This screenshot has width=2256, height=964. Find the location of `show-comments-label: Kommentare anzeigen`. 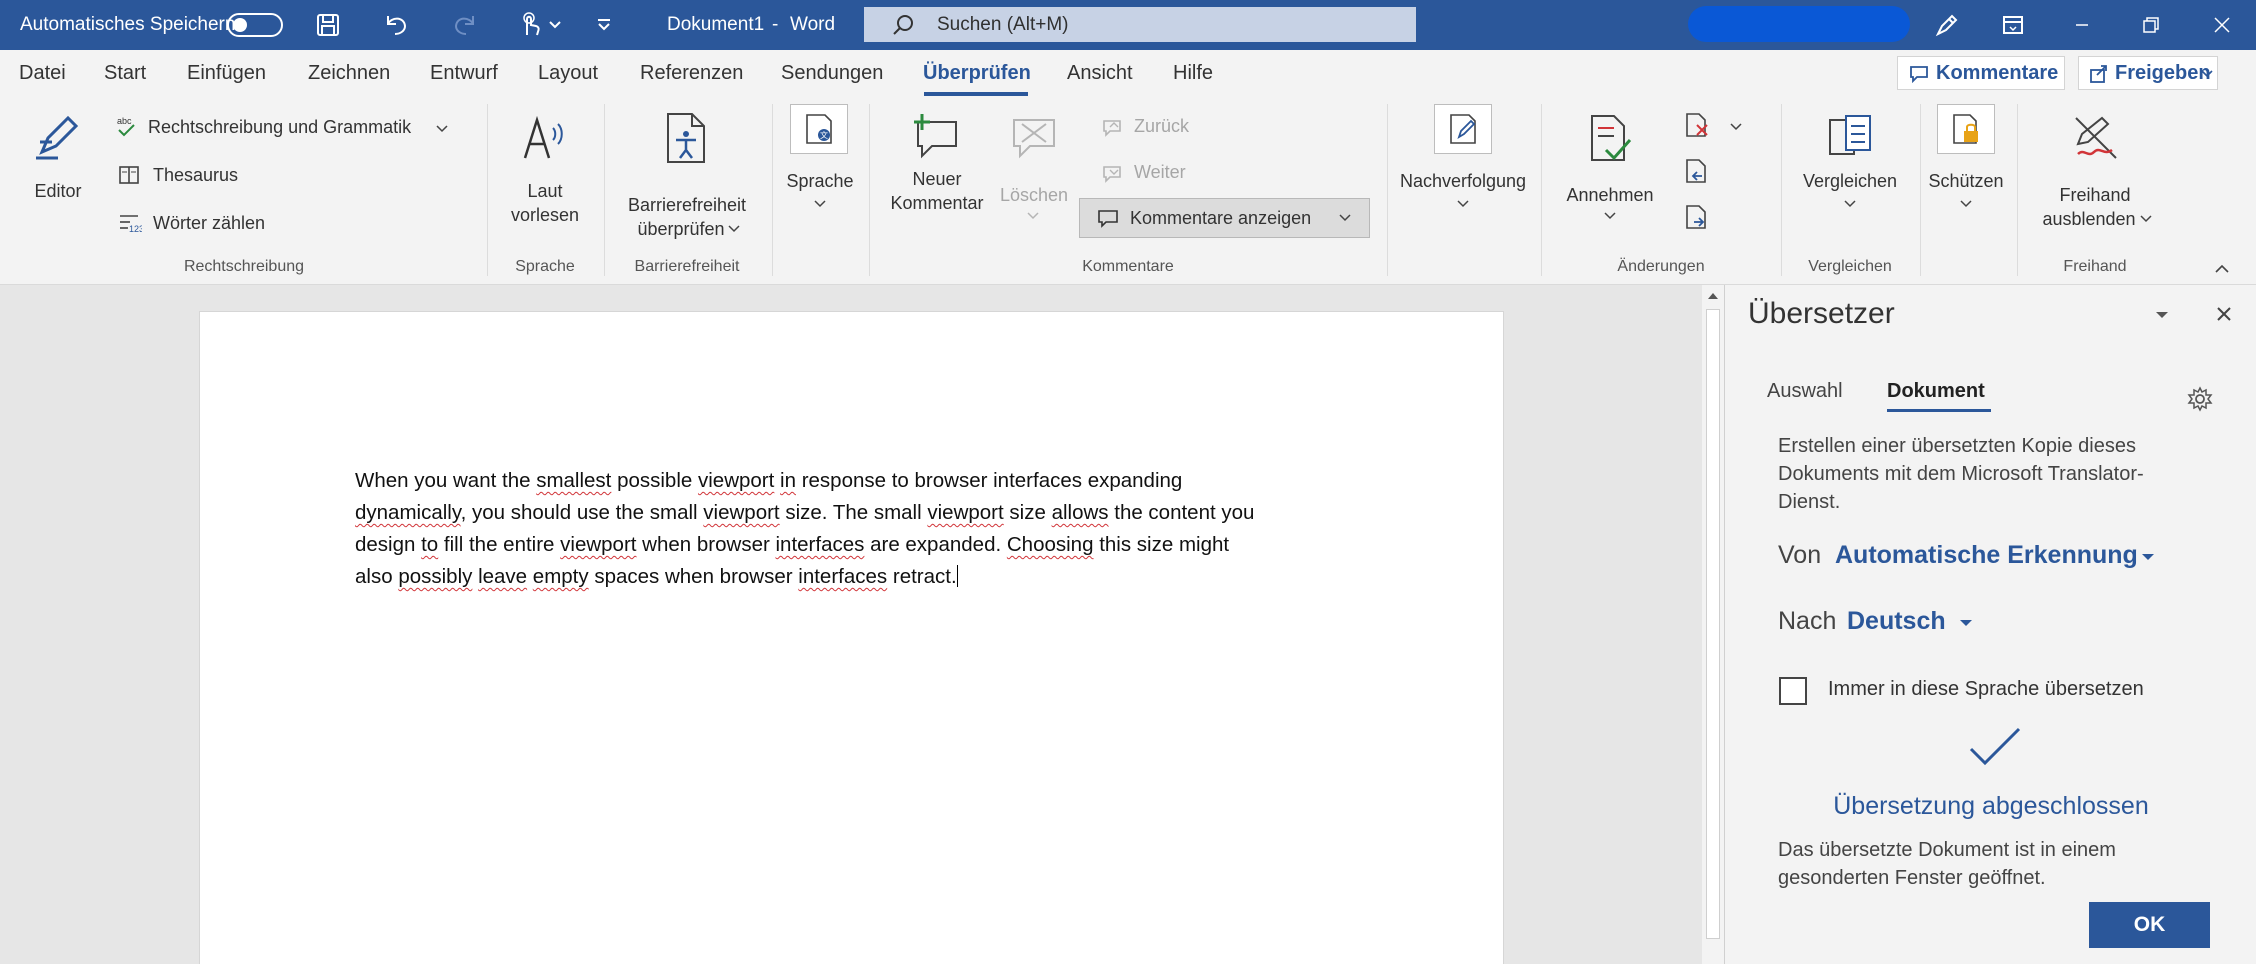

show-comments-label: Kommentare anzeigen is located at coordinates (1221, 218).